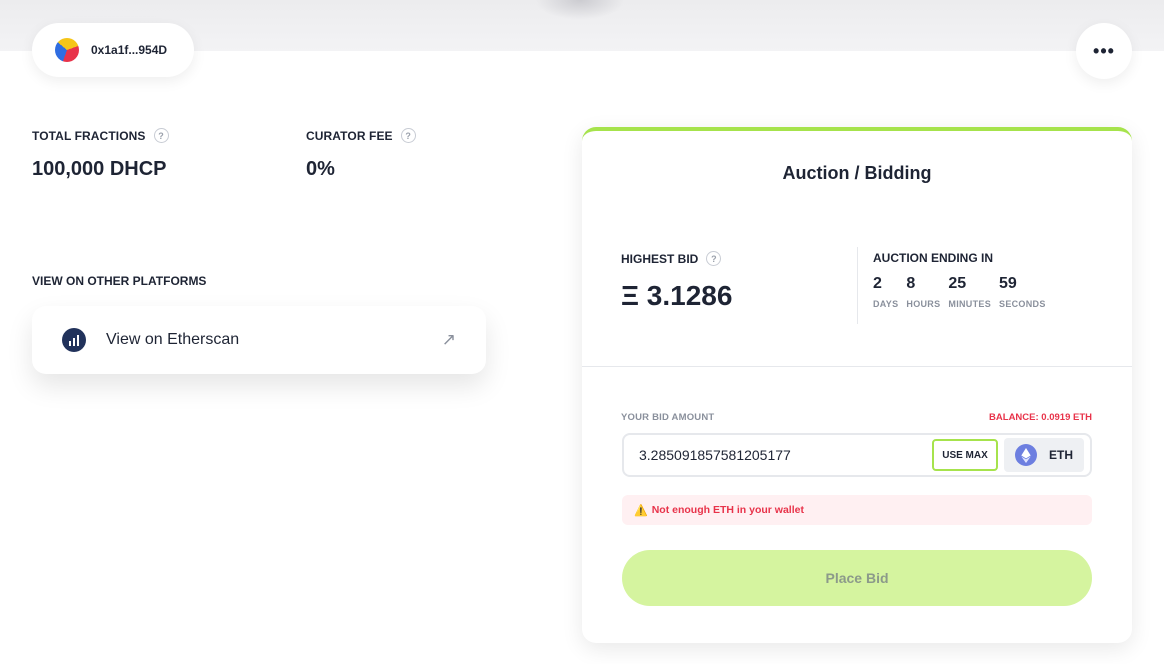  Describe the element at coordinates (933, 258) in the screenshot. I see `auction-ending-label: AUCTION ENDING IN` at that location.